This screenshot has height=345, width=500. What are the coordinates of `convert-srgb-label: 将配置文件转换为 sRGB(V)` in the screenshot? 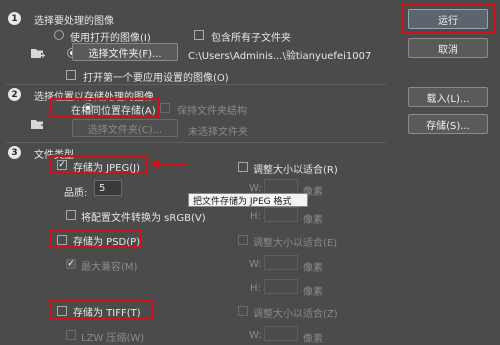 It's located at (143, 218).